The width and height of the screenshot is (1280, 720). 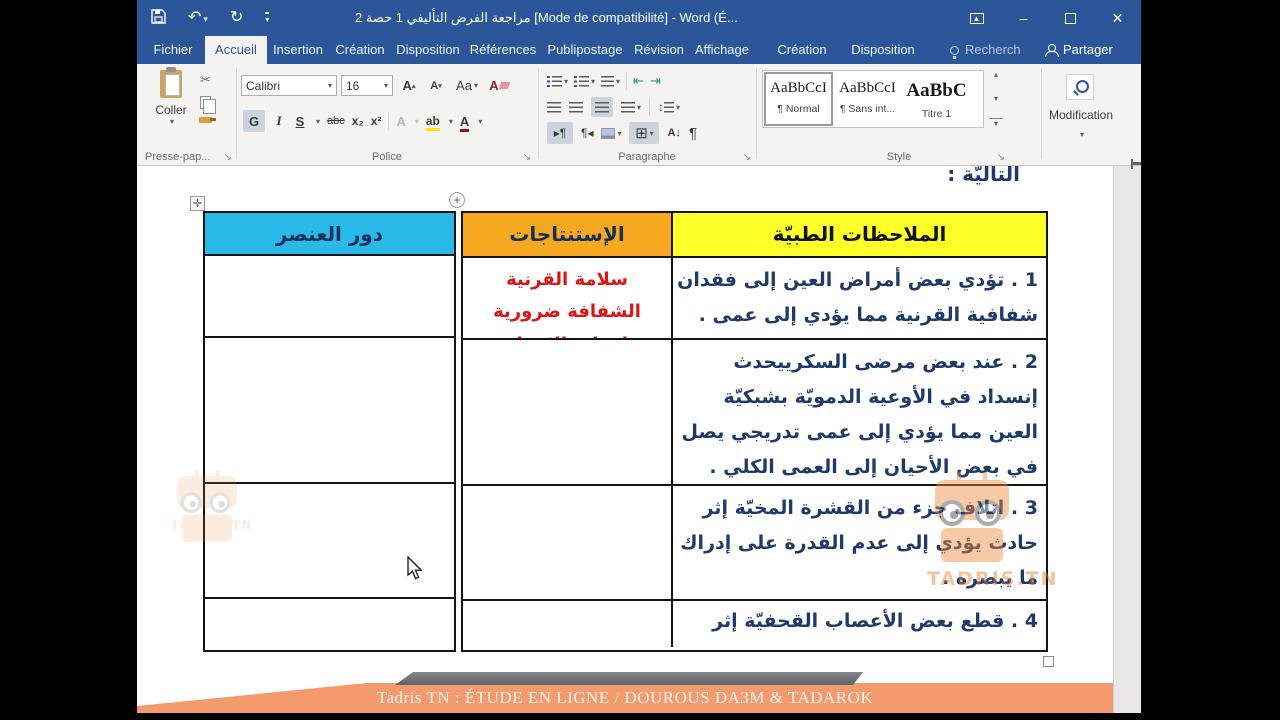 I want to click on grow-font-button: A ▴, so click(x=409, y=85).